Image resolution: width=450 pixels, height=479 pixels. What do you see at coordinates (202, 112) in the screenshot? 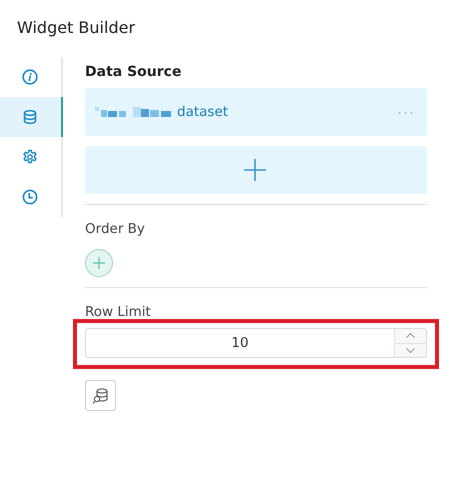
I see `dataset-name: dataset` at bounding box center [202, 112].